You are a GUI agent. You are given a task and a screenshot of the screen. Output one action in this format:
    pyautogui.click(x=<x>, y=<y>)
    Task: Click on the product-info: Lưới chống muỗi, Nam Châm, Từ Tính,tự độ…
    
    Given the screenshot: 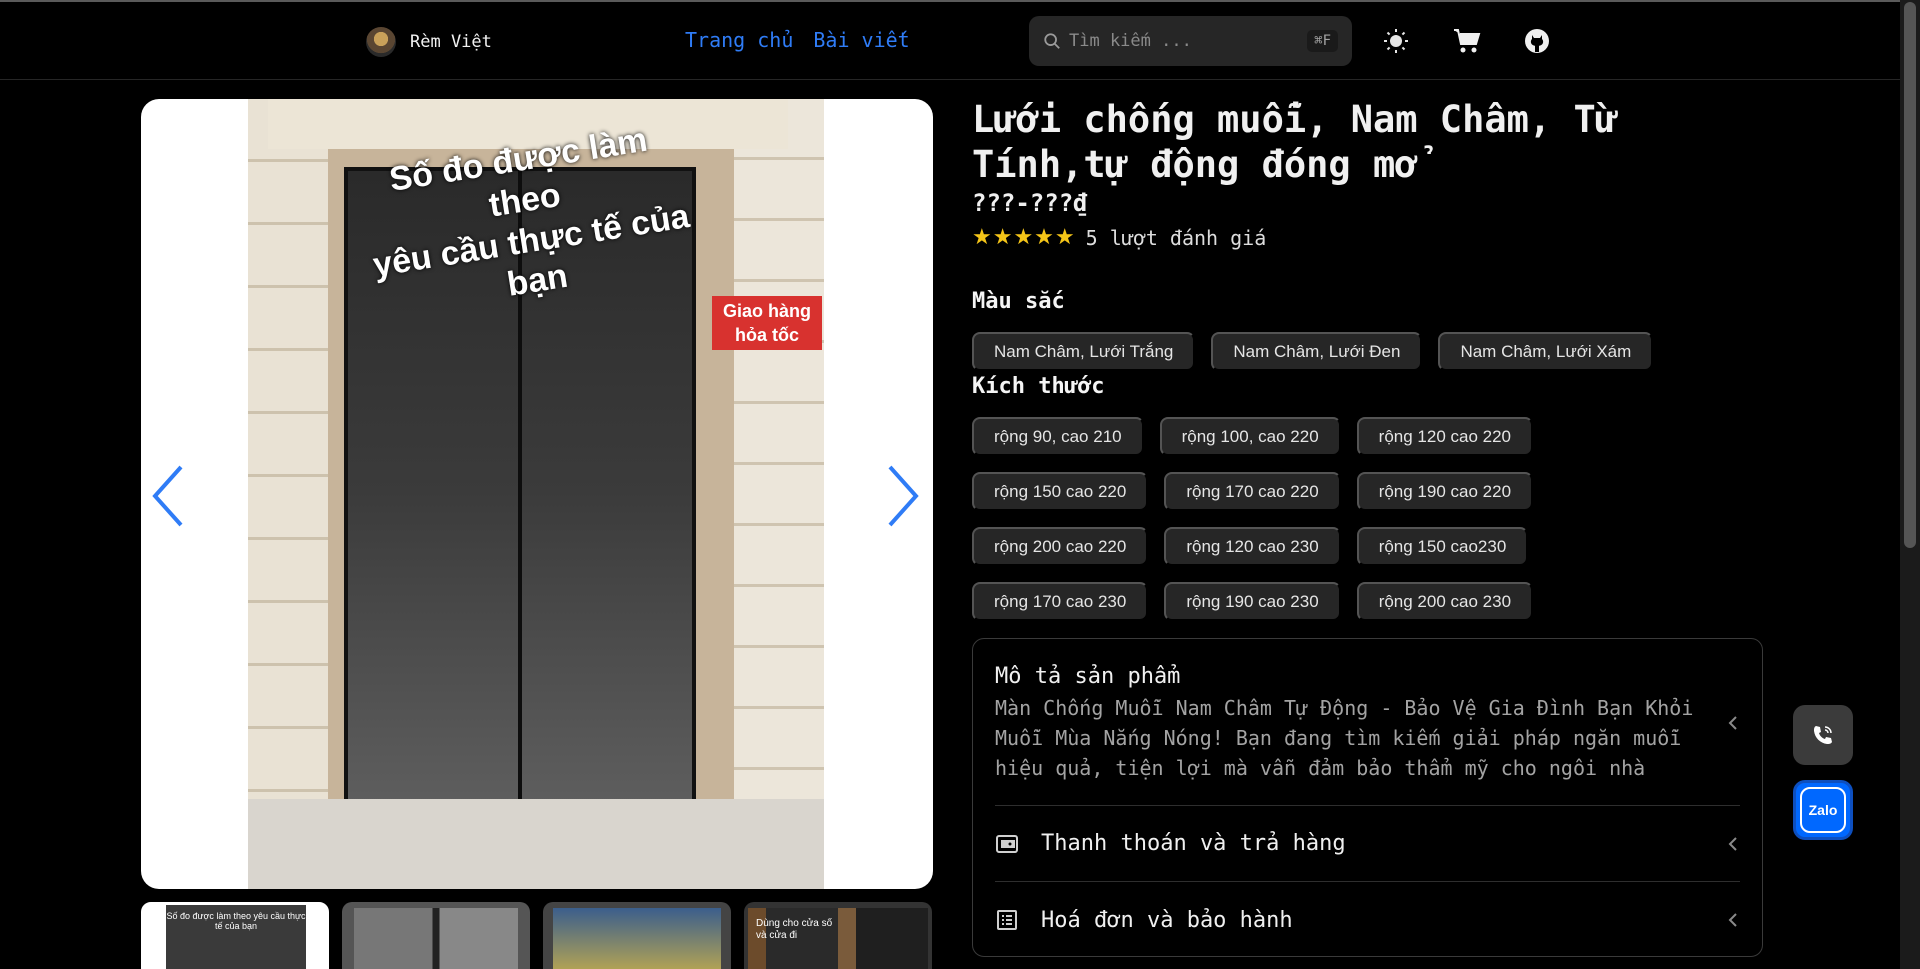 What is the action you would take?
    pyautogui.click(x=1367, y=173)
    